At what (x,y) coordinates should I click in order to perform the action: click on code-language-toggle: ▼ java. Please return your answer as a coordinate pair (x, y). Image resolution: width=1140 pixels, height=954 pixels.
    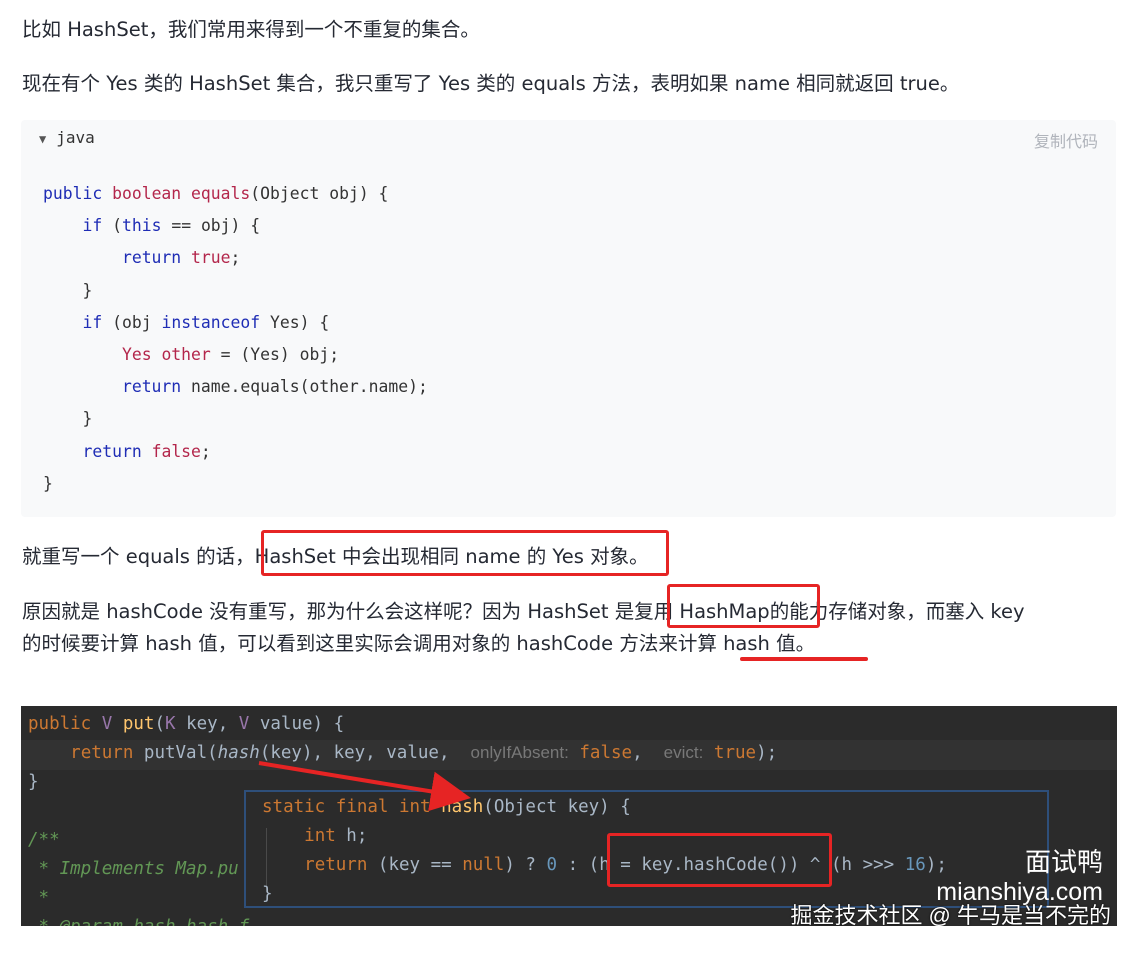
    Looking at the image, I should click on (67, 137).